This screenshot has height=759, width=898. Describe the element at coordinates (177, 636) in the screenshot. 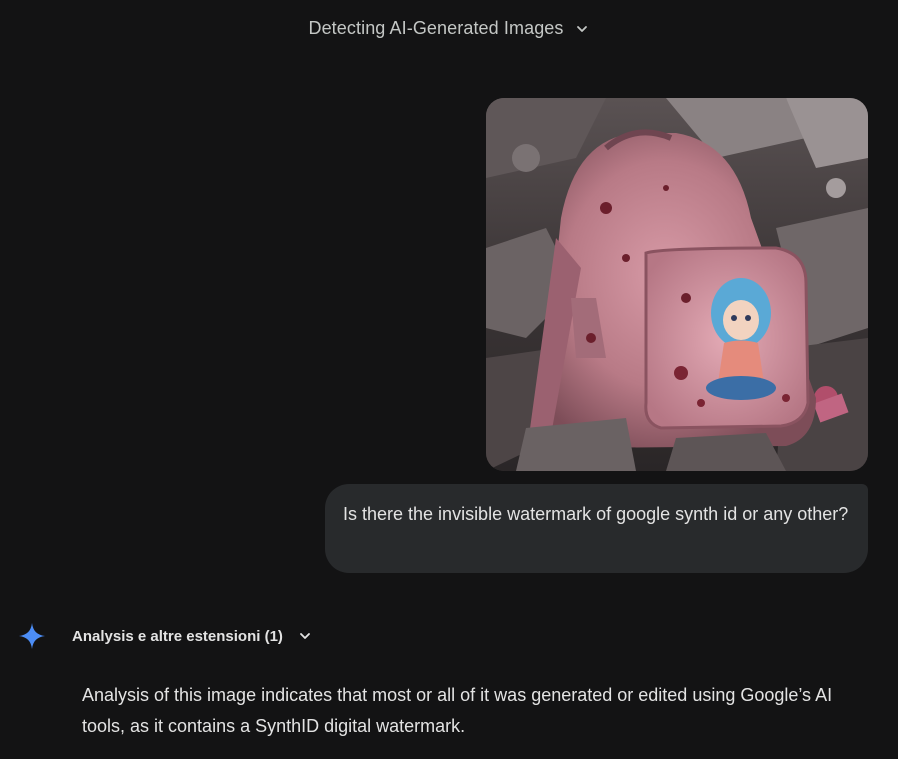

I see `extensions-label: Analysis e altre estensioni (1)` at that location.